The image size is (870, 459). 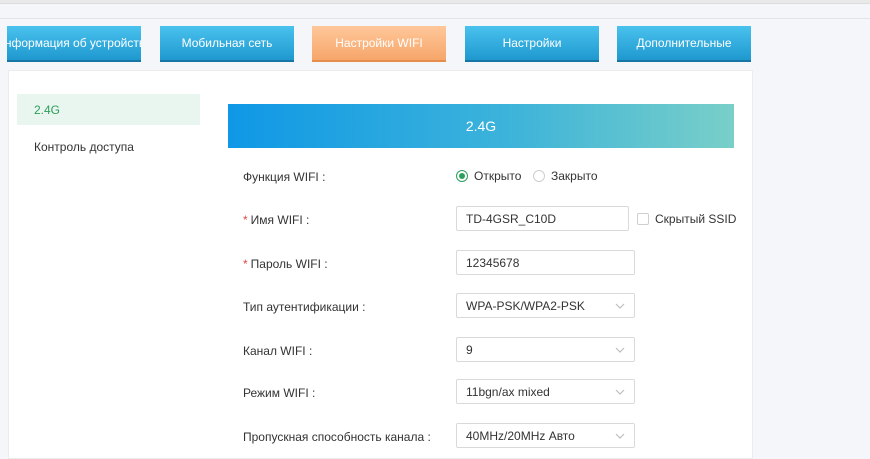 I want to click on wifi-mode-select: 11bgn/ax mixed, so click(x=545, y=391).